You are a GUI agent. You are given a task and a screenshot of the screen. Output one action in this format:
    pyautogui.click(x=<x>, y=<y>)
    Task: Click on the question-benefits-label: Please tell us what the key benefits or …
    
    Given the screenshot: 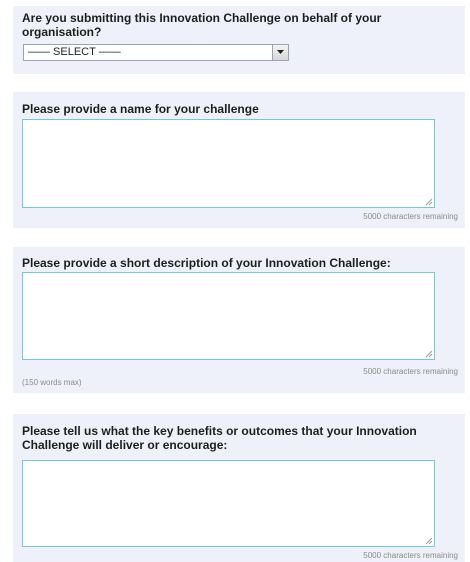 What is the action you would take?
    pyautogui.click(x=219, y=438)
    